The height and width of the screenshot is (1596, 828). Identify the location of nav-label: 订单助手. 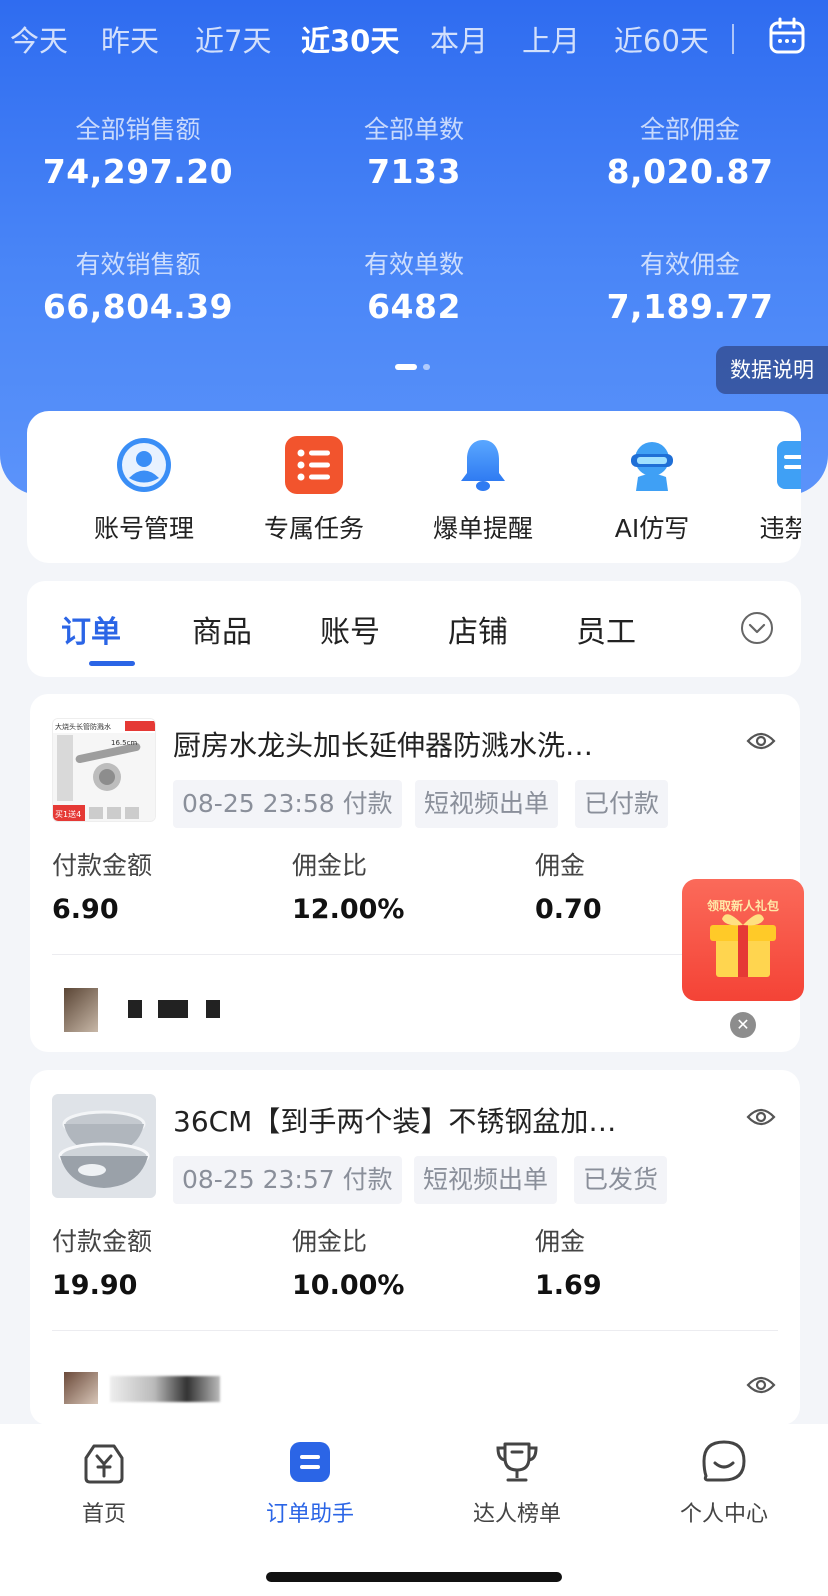
(309, 1514).